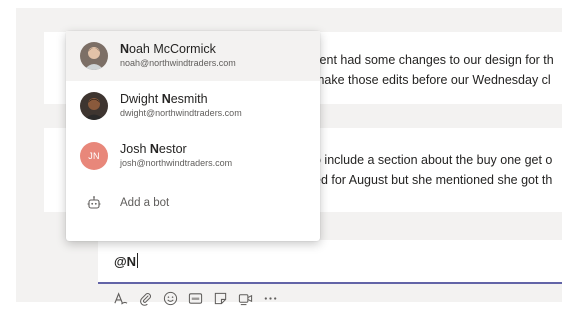 This screenshot has width=562, height=318. What do you see at coordinates (170, 298) in the screenshot?
I see `emoji-icon` at bounding box center [170, 298].